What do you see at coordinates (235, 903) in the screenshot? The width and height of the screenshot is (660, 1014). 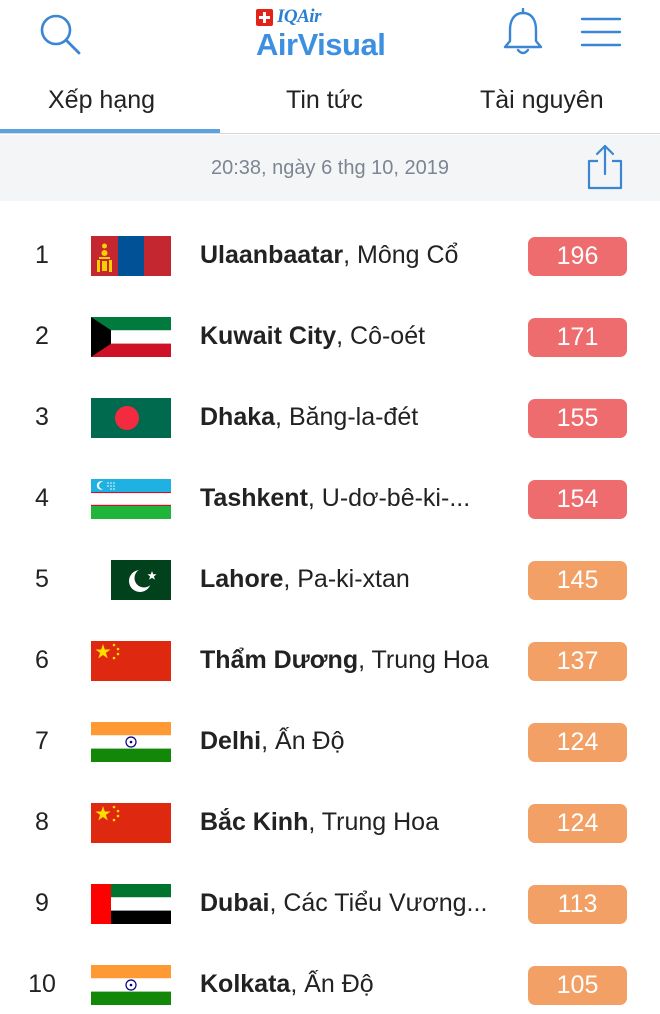 I see `city-name: Dubai` at bounding box center [235, 903].